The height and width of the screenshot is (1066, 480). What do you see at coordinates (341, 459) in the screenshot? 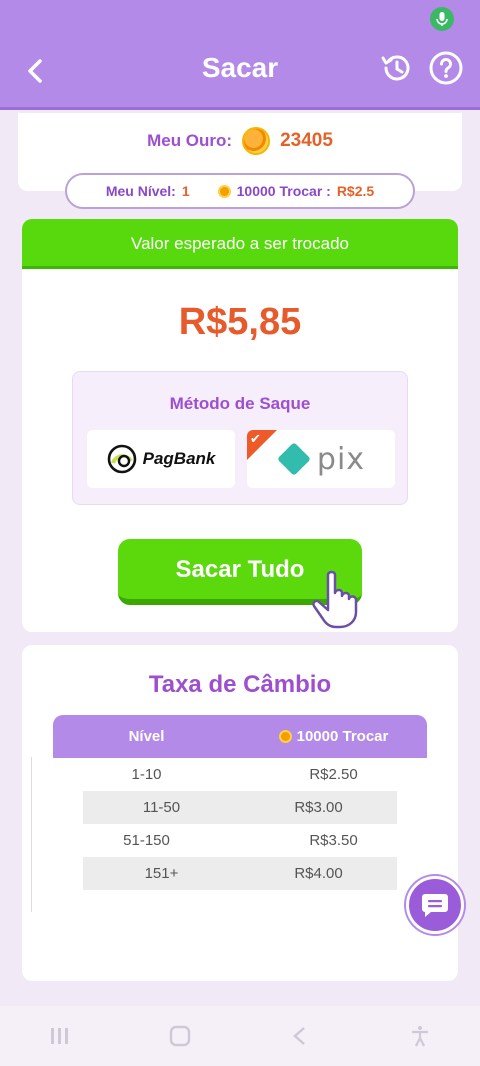
I see `pix-label: pix` at bounding box center [341, 459].